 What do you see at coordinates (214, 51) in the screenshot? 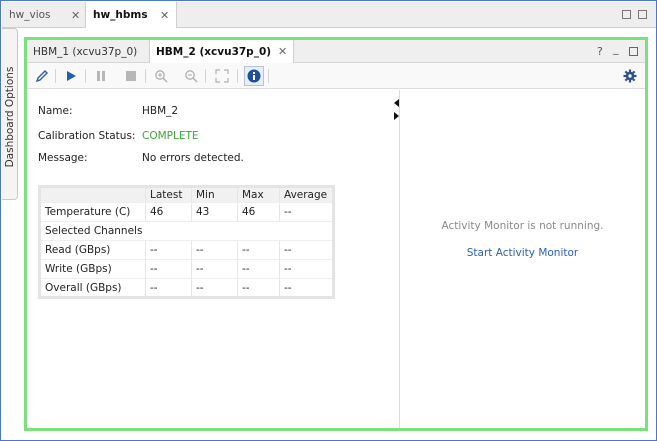
I see `tab-label: HBM_2 (xcvu37p_0)` at bounding box center [214, 51].